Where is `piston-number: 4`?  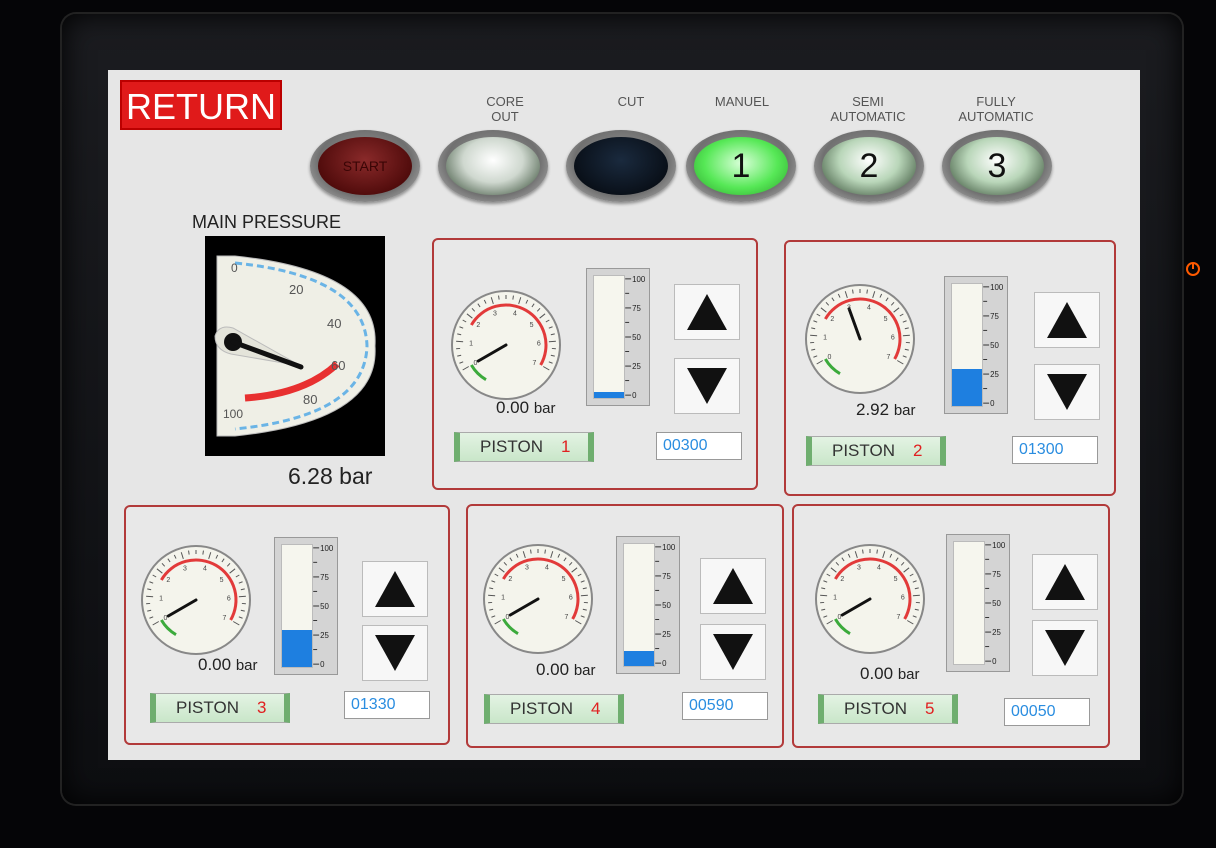
piston-number: 4 is located at coordinates (595, 708).